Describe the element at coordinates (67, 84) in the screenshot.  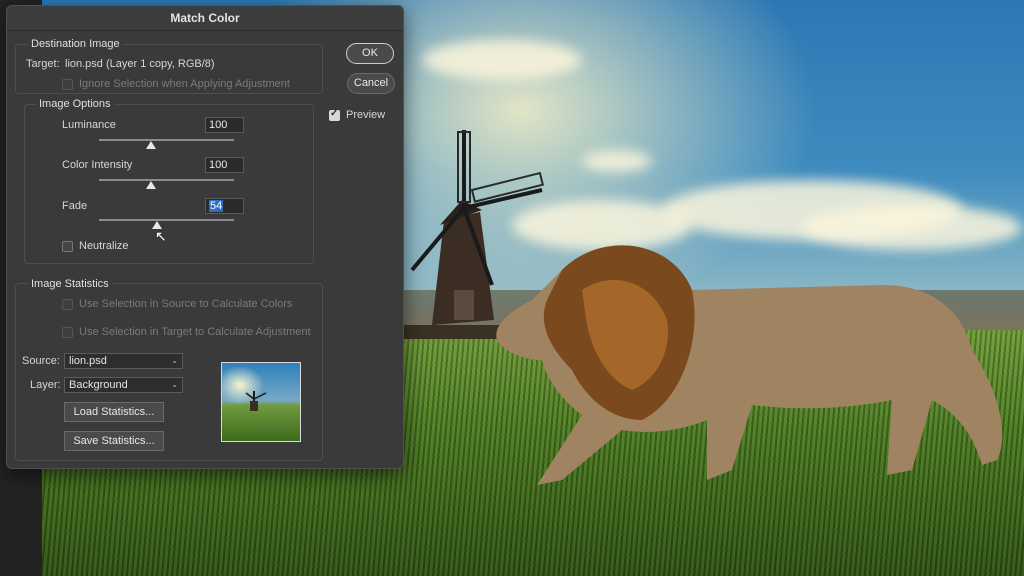
I see `ignore-selection-checkbox` at that location.